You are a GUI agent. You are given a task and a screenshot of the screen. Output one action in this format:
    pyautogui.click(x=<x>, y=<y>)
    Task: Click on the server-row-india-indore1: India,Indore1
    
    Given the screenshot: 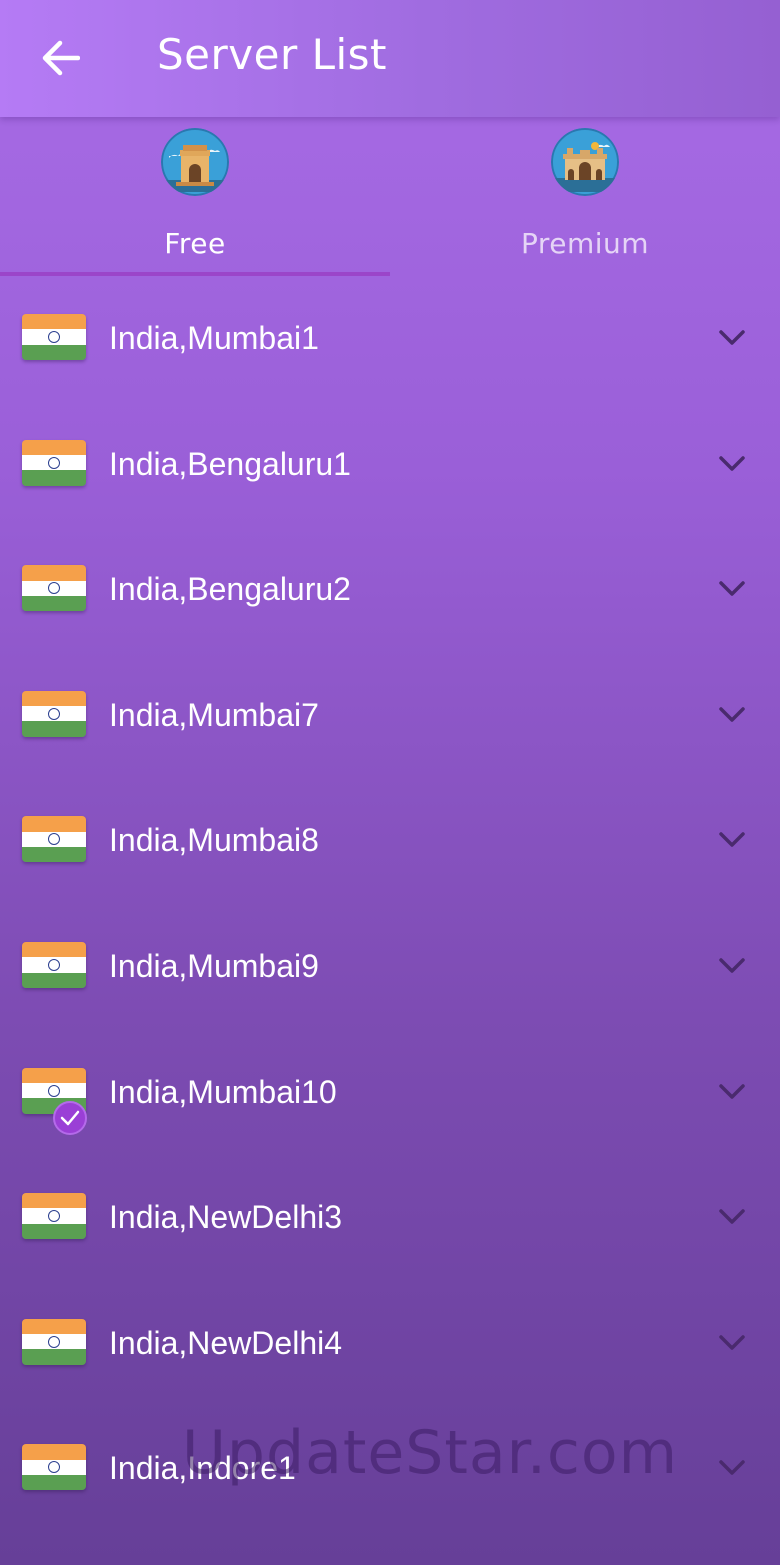 What is the action you would take?
    pyautogui.click(x=390, y=1470)
    